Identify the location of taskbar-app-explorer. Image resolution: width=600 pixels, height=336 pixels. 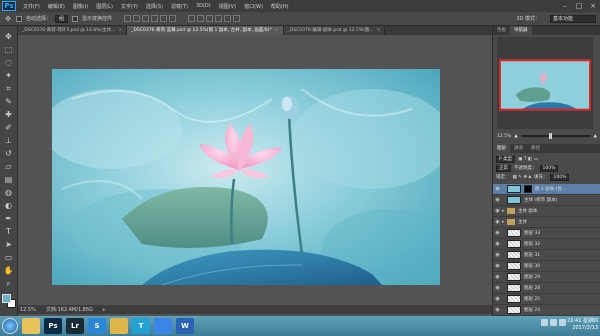
(31, 326).